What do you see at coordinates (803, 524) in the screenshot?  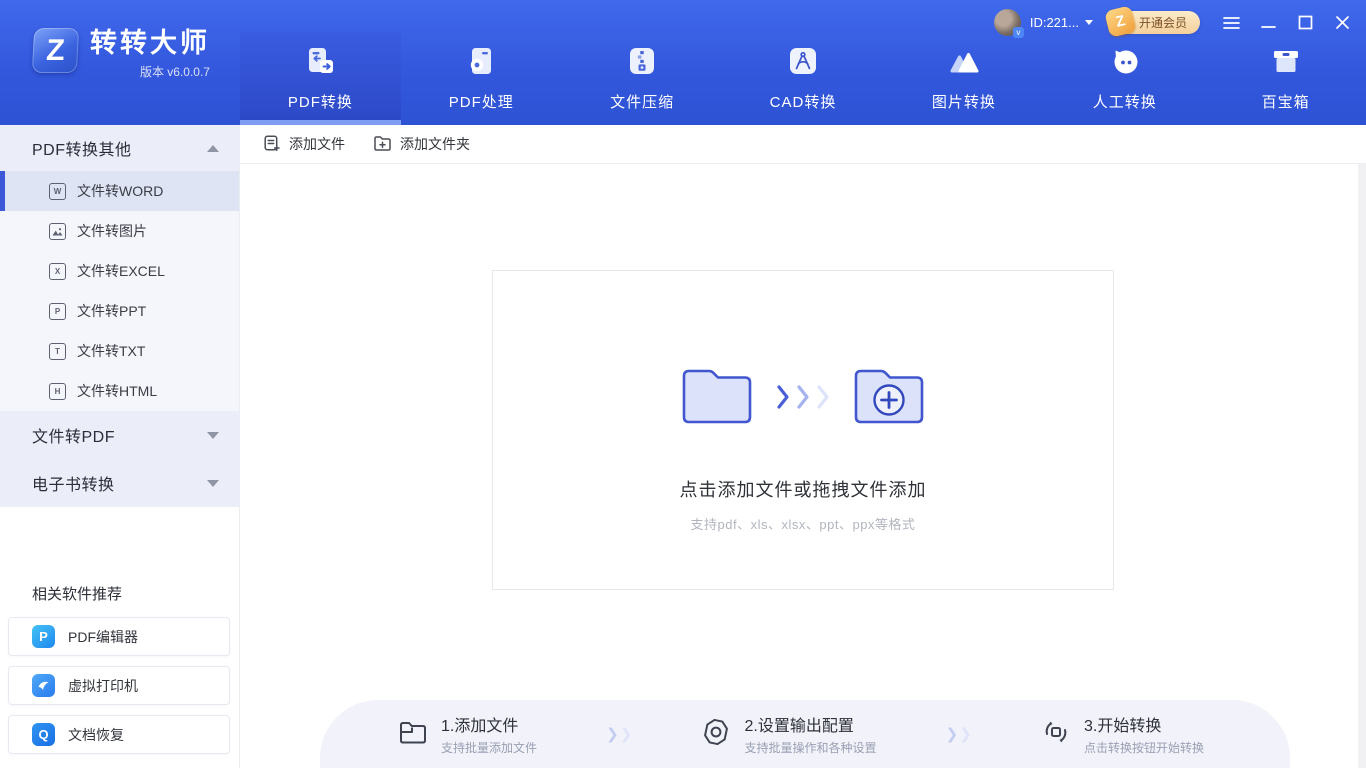 I see `drop-zone-subtitle: 支持pdf、xls、xlsx、ppt、ppx等格式` at bounding box center [803, 524].